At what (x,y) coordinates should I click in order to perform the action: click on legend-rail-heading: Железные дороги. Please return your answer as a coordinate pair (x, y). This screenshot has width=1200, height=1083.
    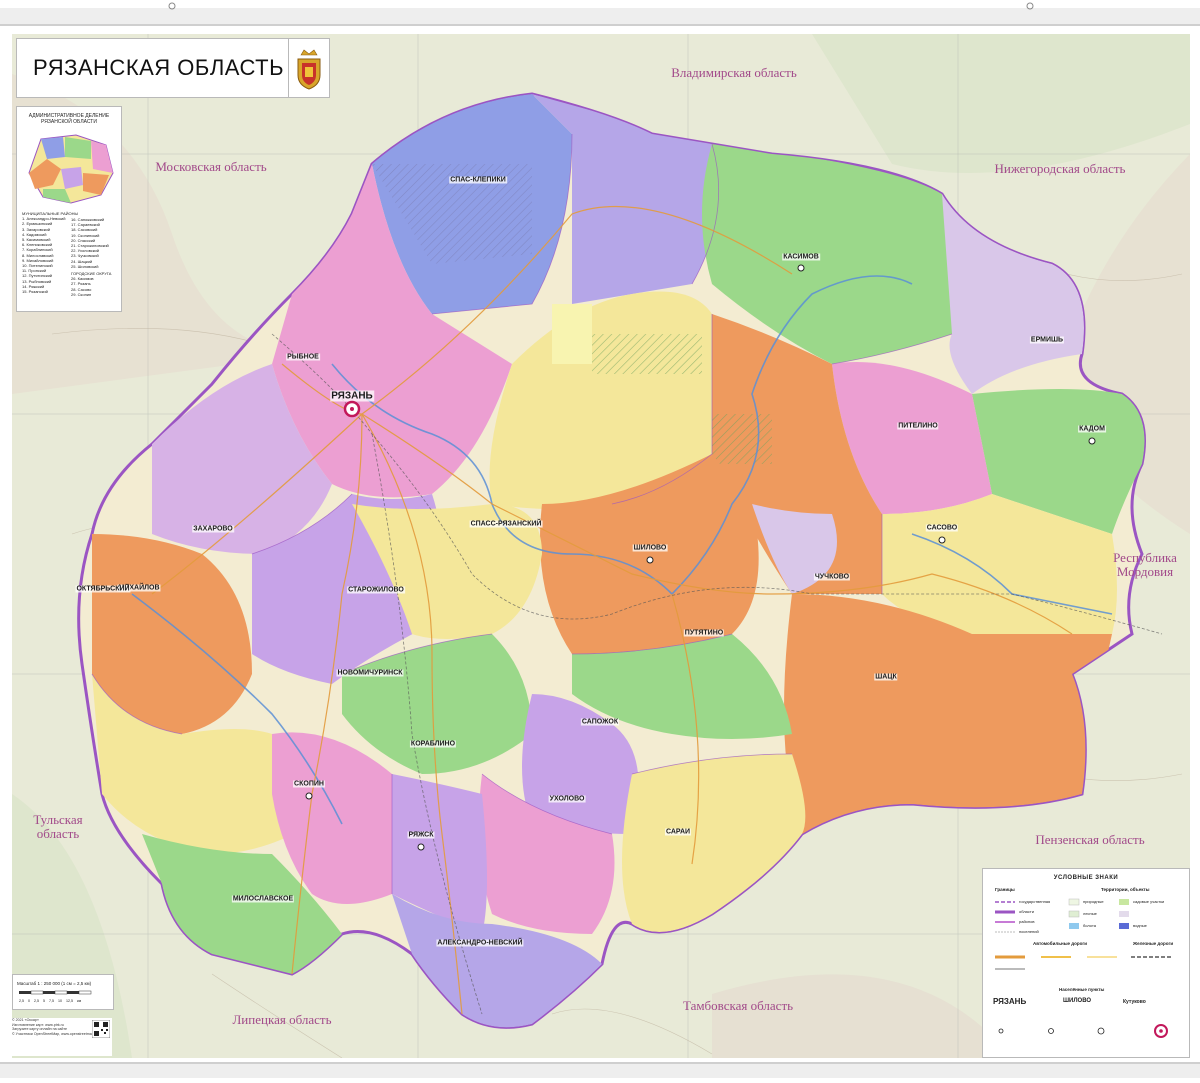
    Looking at the image, I should click on (1153, 943).